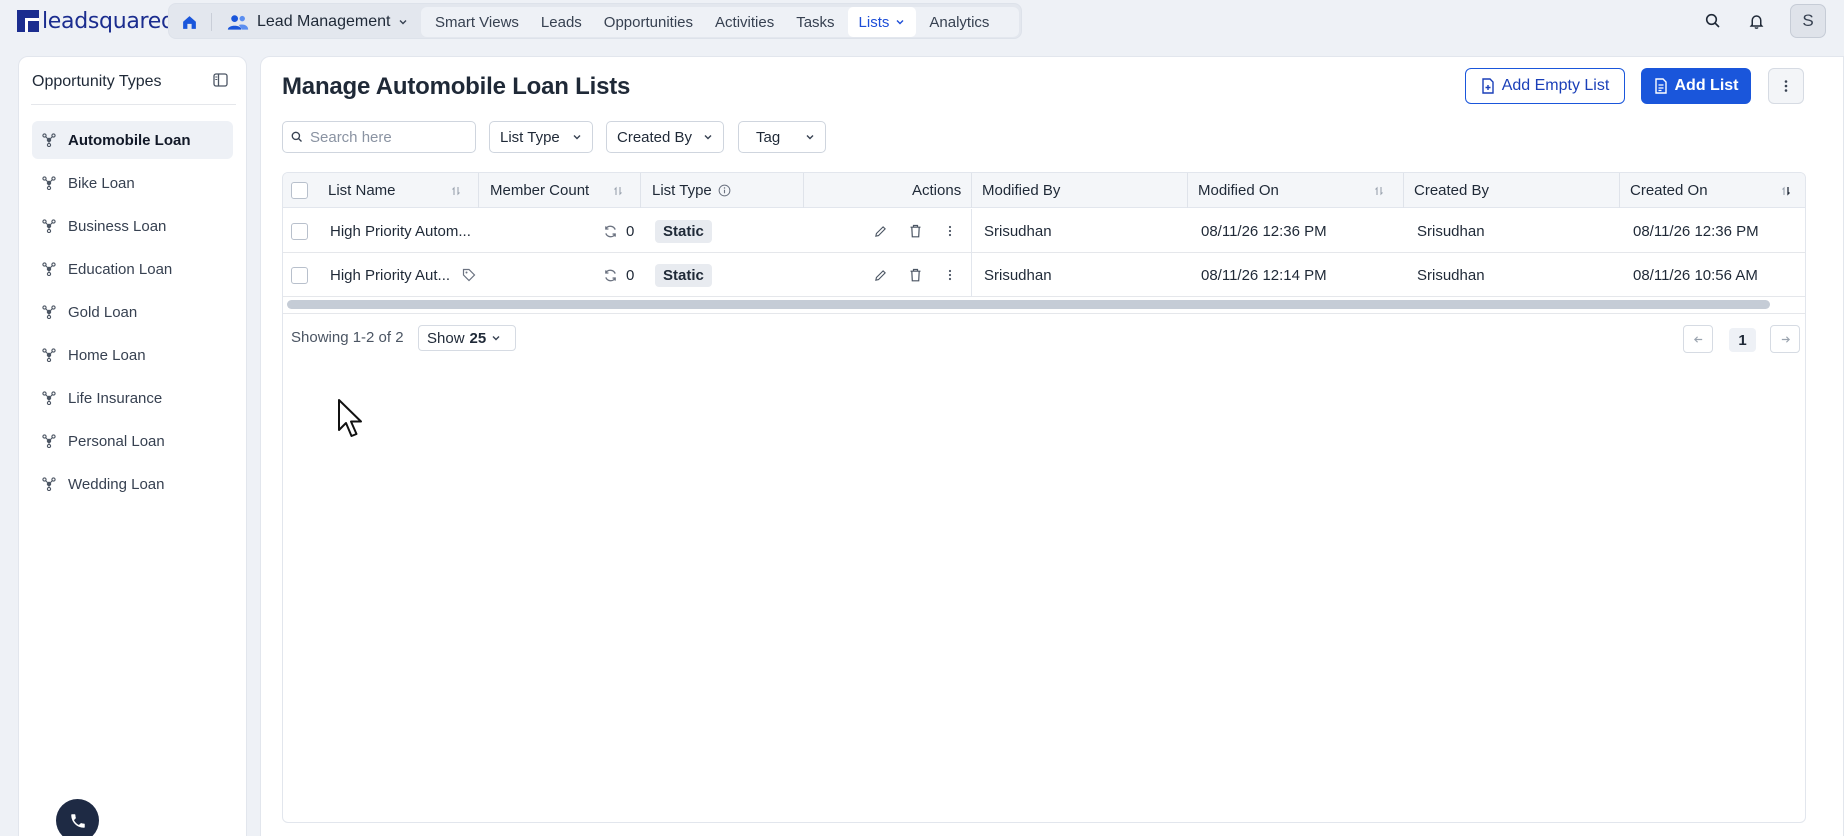 This screenshot has width=1844, height=836. What do you see at coordinates (97, 81) in the screenshot?
I see `panel-title: Opportunity Types` at bounding box center [97, 81].